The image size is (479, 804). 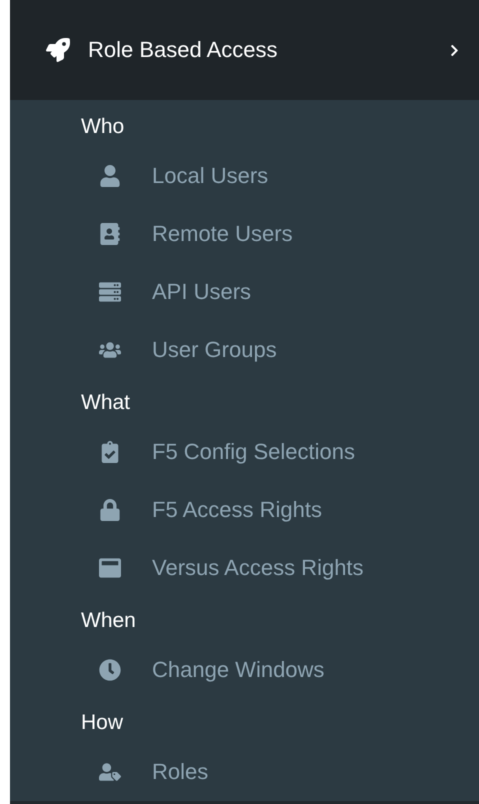 I want to click on chevron-icon, so click(x=454, y=50).